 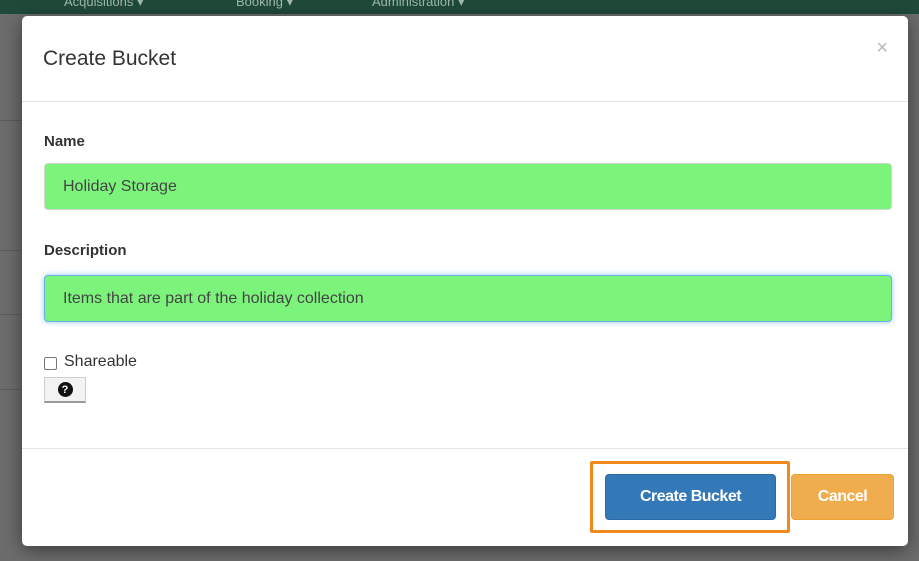 I want to click on shareable-label: Shareable, so click(x=100, y=362).